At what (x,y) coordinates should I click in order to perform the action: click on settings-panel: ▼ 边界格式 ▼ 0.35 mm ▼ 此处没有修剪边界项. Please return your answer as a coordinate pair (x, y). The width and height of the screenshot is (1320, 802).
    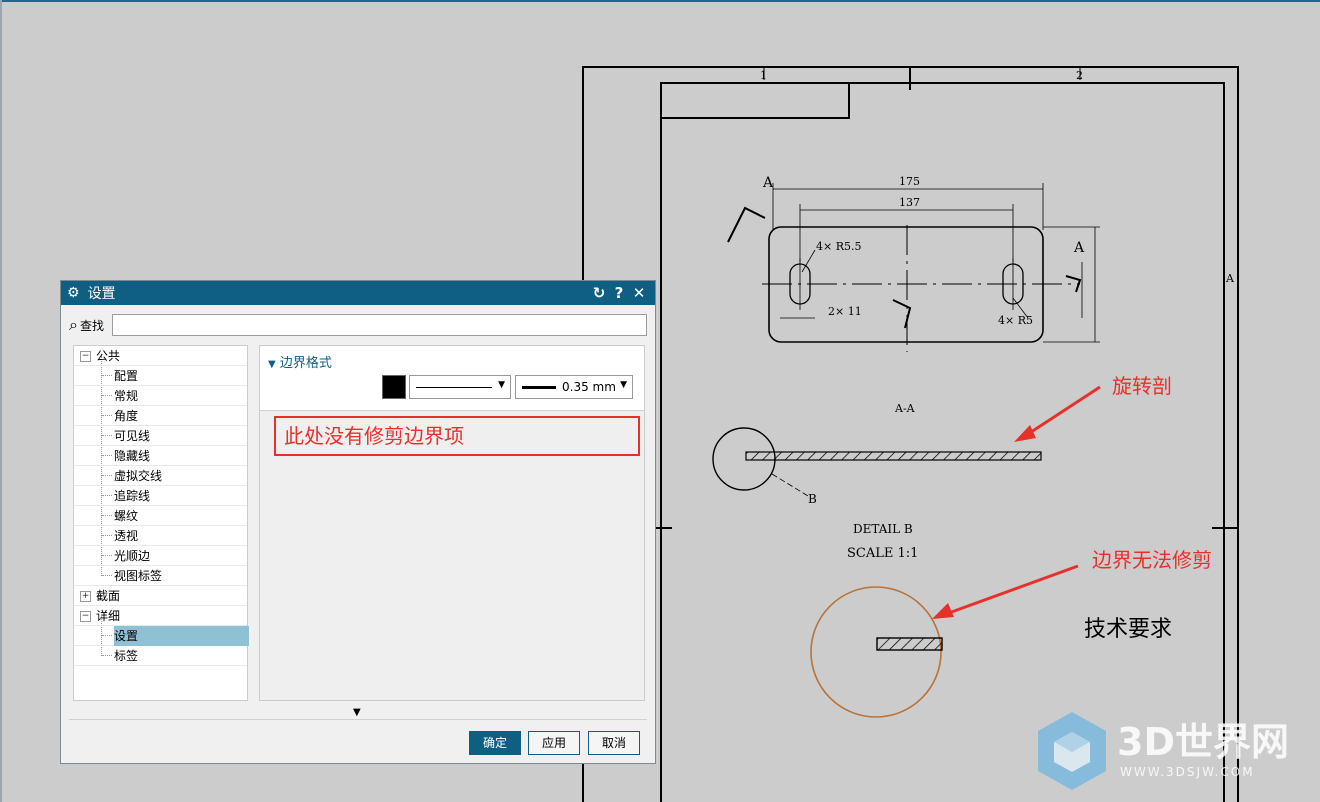
    Looking at the image, I should click on (452, 523).